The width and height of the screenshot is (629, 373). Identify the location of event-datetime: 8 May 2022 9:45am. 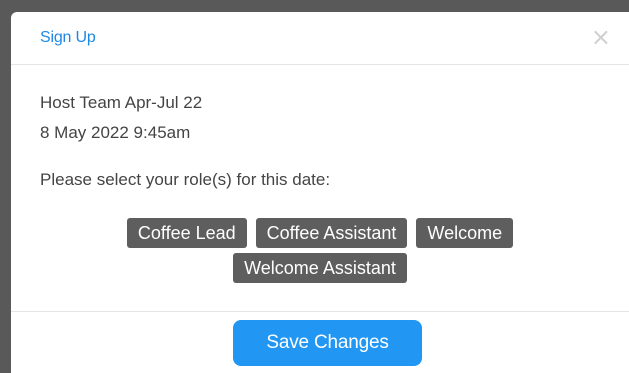
(115, 132).